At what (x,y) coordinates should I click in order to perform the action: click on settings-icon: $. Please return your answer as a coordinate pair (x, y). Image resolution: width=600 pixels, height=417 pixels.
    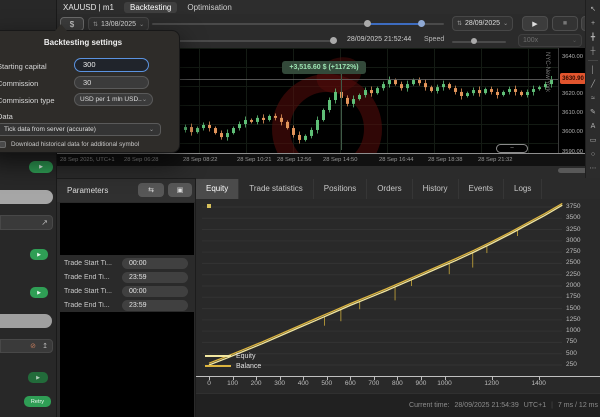
    Looking at the image, I should click on (72, 24).